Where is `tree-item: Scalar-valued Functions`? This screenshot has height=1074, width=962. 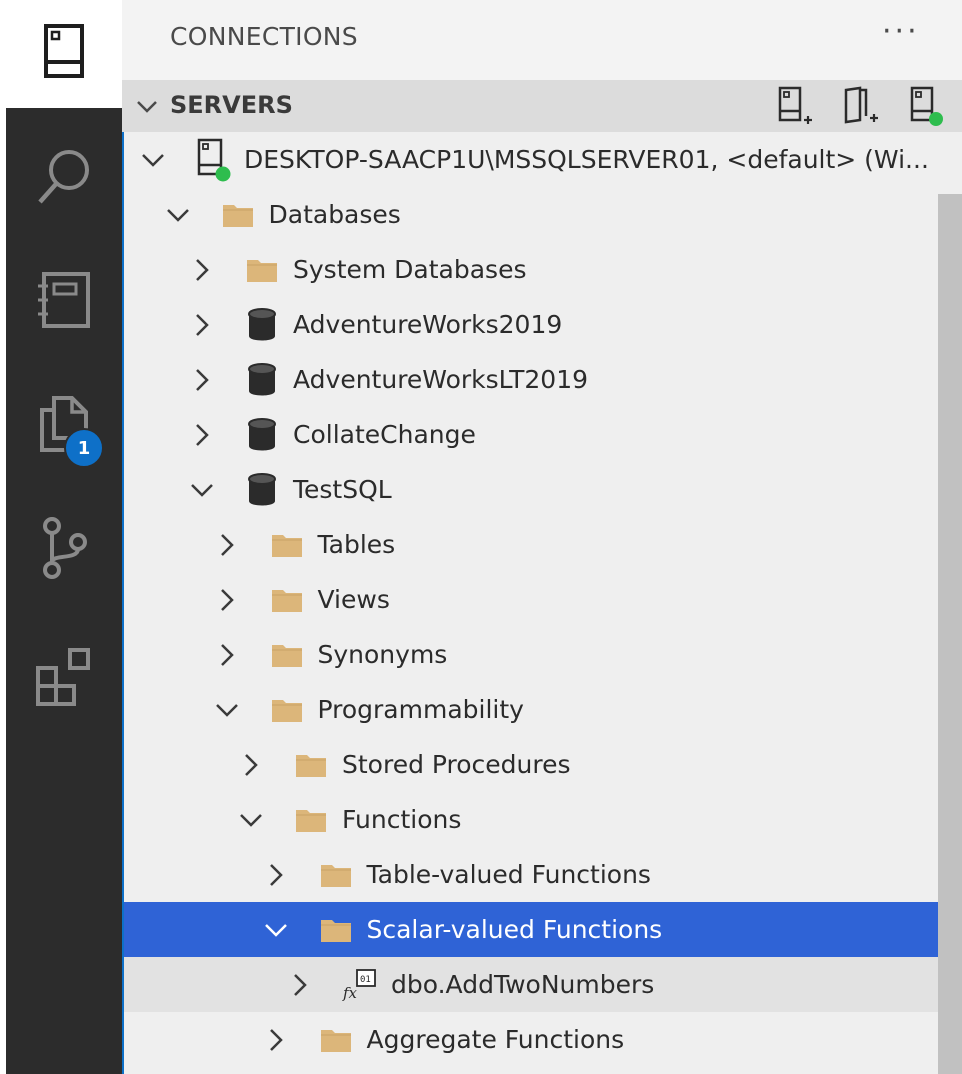
tree-item: Scalar-valued Functions is located at coordinates (531, 929).